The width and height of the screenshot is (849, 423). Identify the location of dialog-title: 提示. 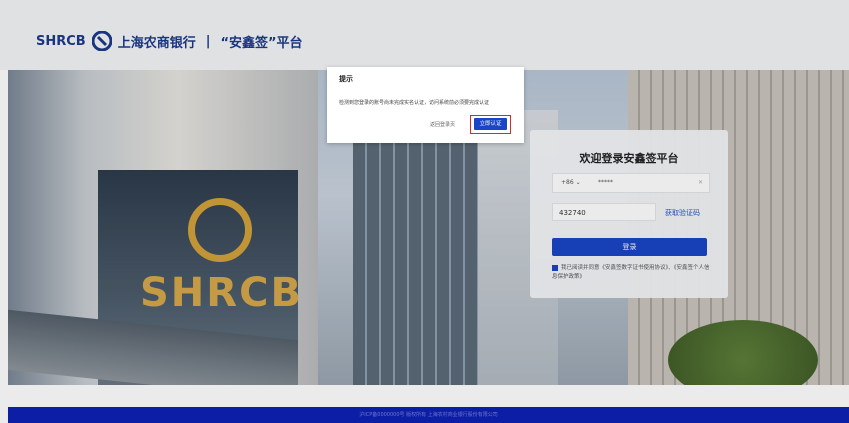
(346, 79).